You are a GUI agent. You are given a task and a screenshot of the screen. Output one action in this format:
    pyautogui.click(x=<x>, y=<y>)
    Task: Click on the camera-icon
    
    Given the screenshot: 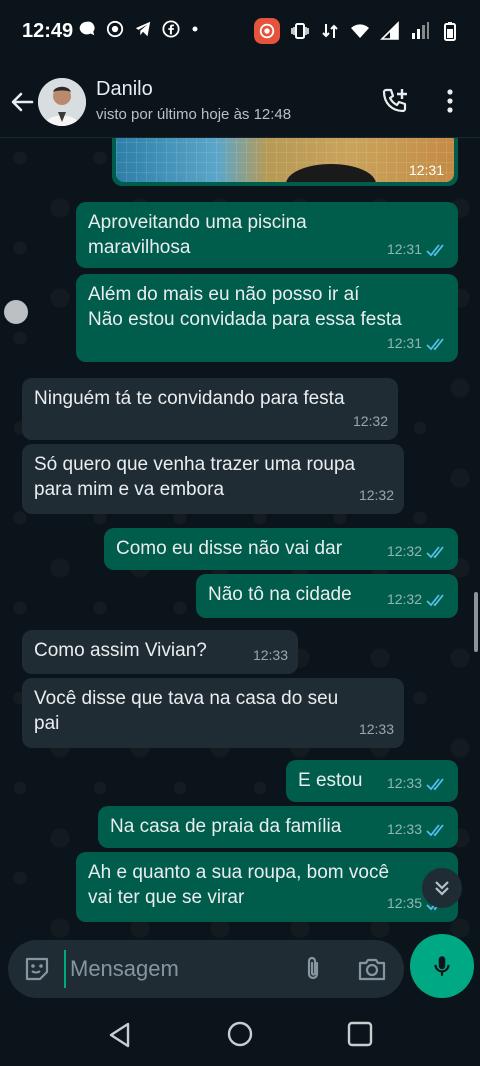 What is the action you would take?
    pyautogui.click(x=372, y=969)
    